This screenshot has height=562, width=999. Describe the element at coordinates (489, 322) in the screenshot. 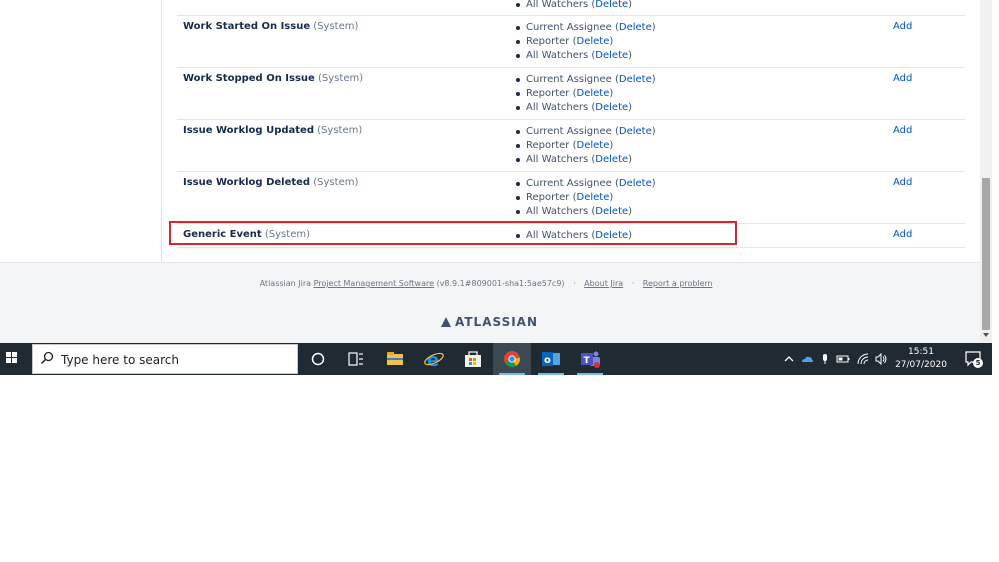

I see `atlassian-logo: ATLASSIAN` at that location.